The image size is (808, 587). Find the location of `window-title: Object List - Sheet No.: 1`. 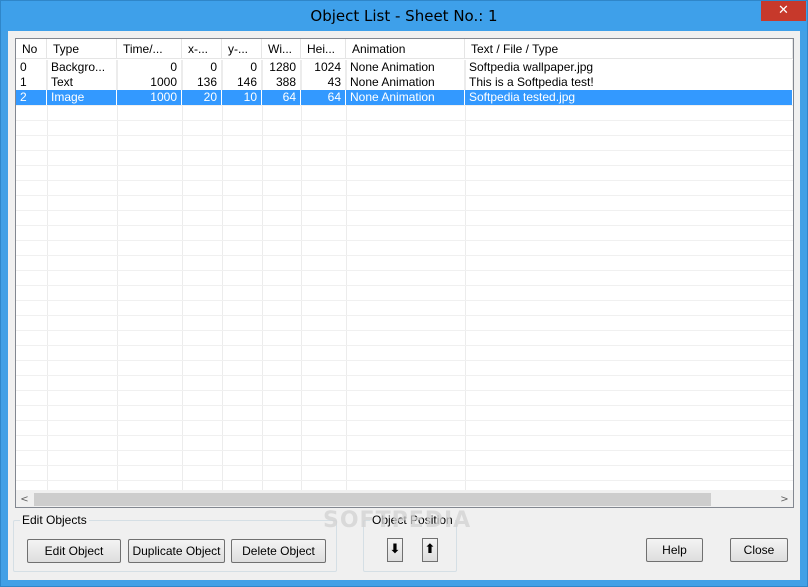

window-title: Object List - Sheet No.: 1 is located at coordinates (404, 16).